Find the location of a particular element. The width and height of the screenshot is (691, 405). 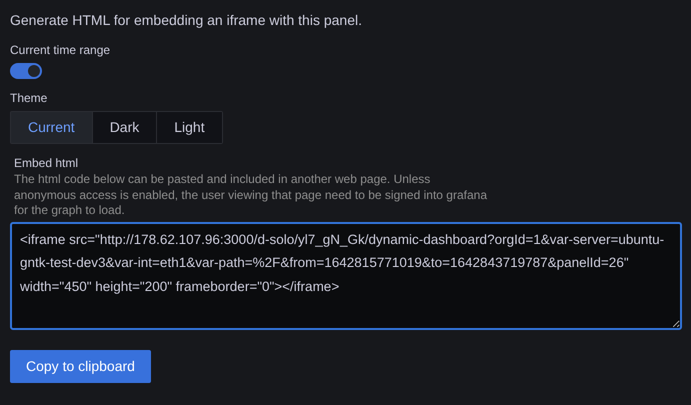

theme-option: Current is located at coordinates (51, 127).